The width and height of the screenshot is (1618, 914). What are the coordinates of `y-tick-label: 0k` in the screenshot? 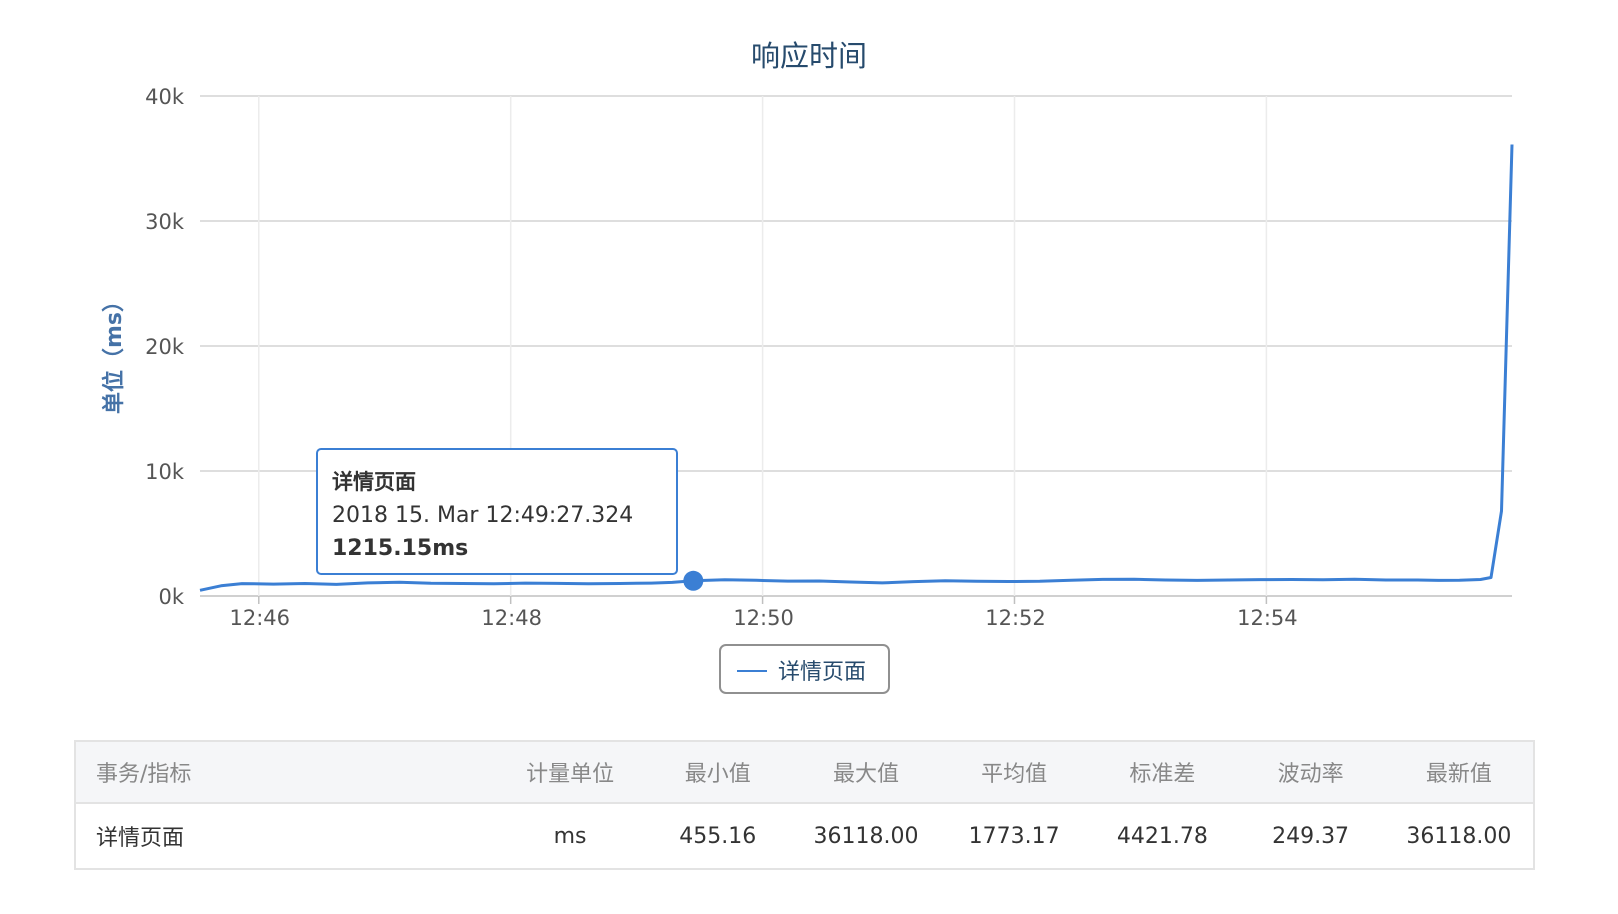 It's located at (171, 597).